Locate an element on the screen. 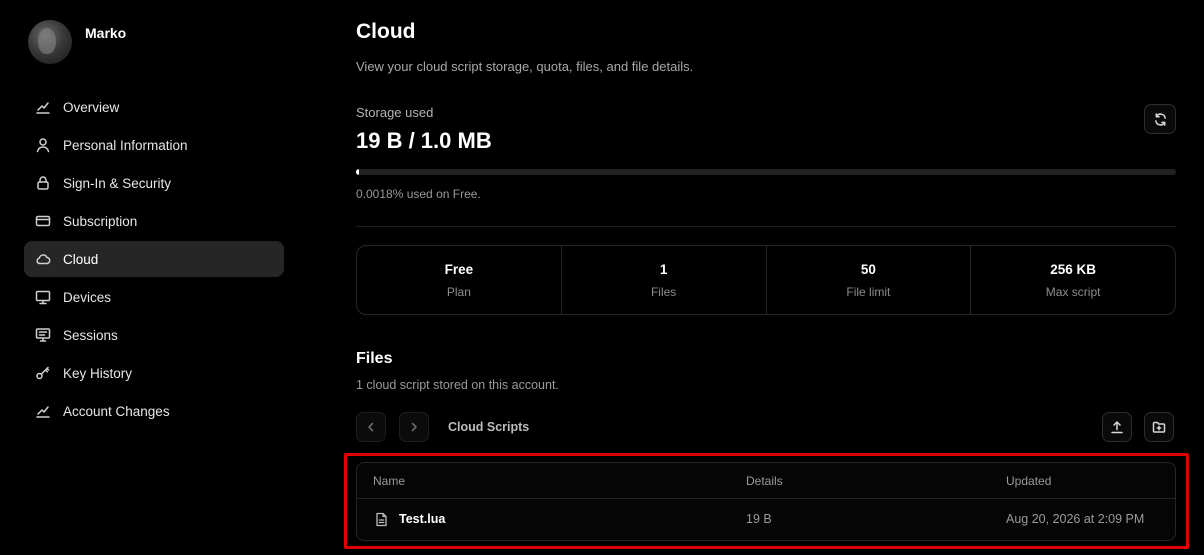 The width and height of the screenshot is (1204, 555). file-name: Test.lua is located at coordinates (422, 519).